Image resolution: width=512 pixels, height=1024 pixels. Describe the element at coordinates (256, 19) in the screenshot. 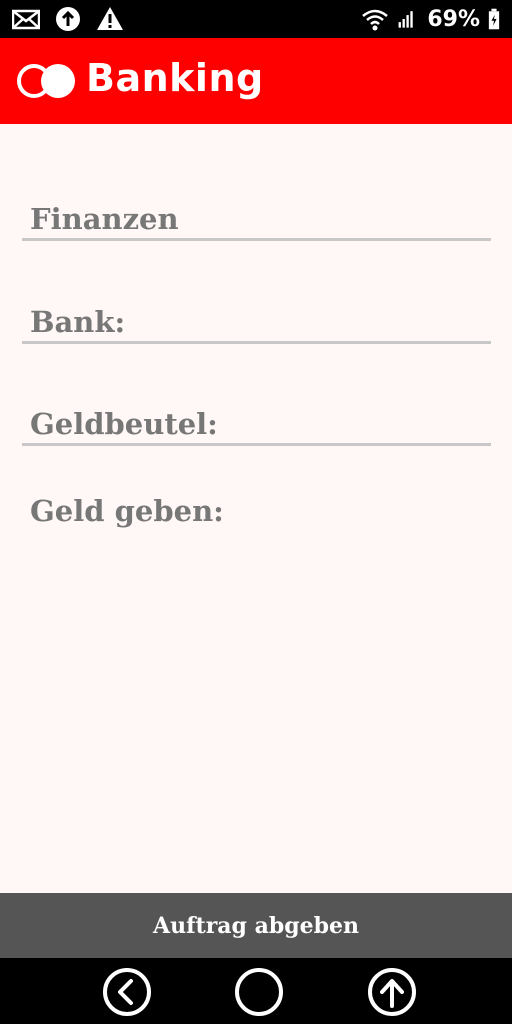

I see `status-bar: 69%` at that location.